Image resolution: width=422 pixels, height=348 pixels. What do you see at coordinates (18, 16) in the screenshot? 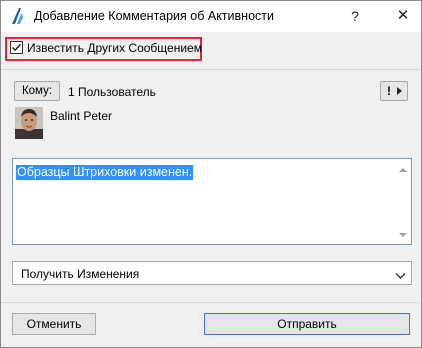
I see `archicad-logo-icon` at bounding box center [18, 16].